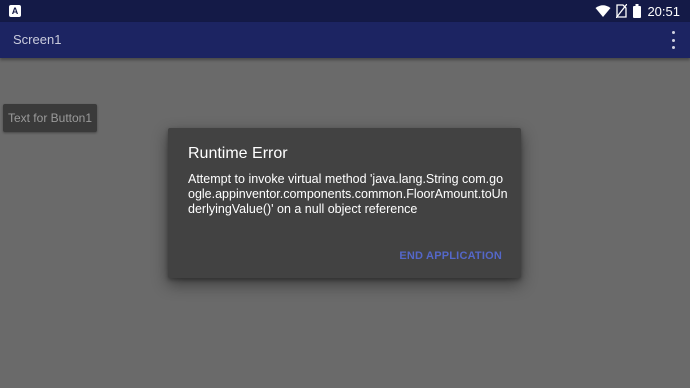 Image resolution: width=690 pixels, height=388 pixels. What do you see at coordinates (603, 11) in the screenshot?
I see `wifi-icon` at bounding box center [603, 11].